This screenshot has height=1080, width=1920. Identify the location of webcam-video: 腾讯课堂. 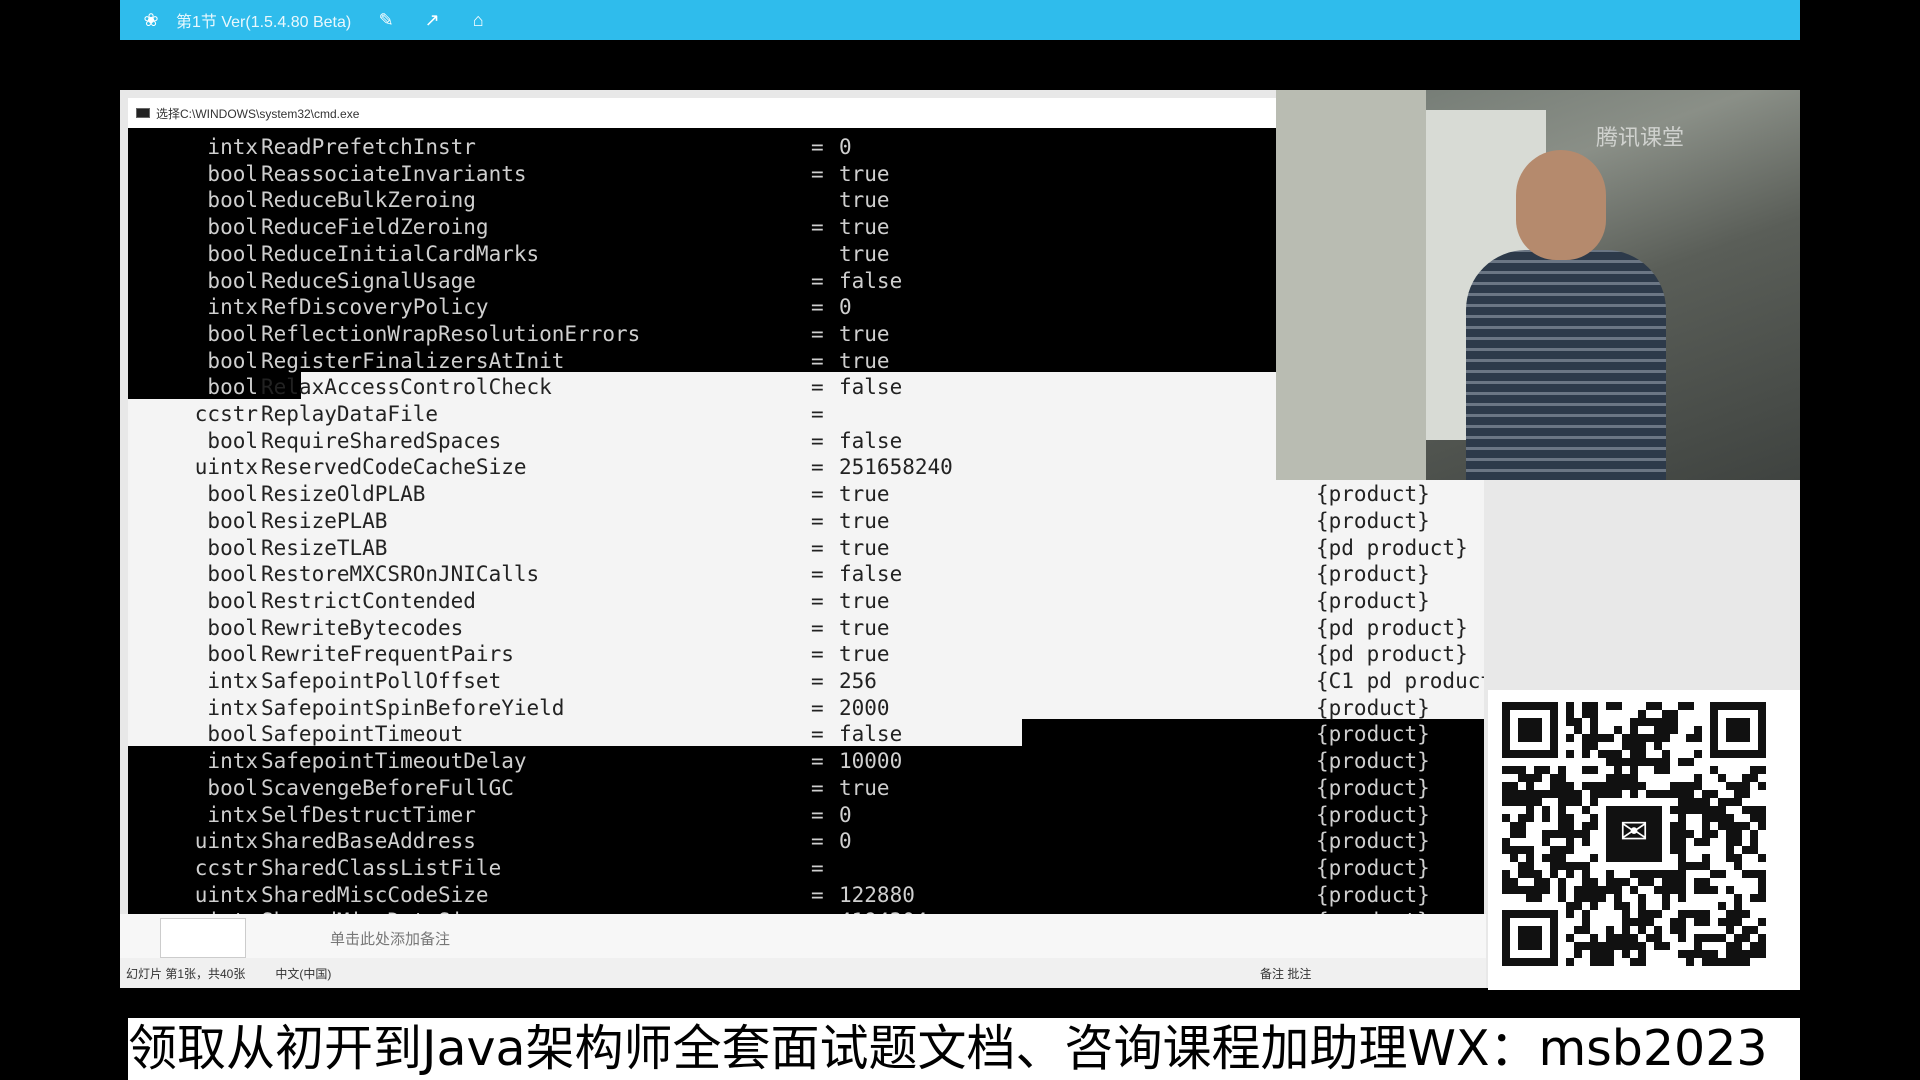
(1538, 285).